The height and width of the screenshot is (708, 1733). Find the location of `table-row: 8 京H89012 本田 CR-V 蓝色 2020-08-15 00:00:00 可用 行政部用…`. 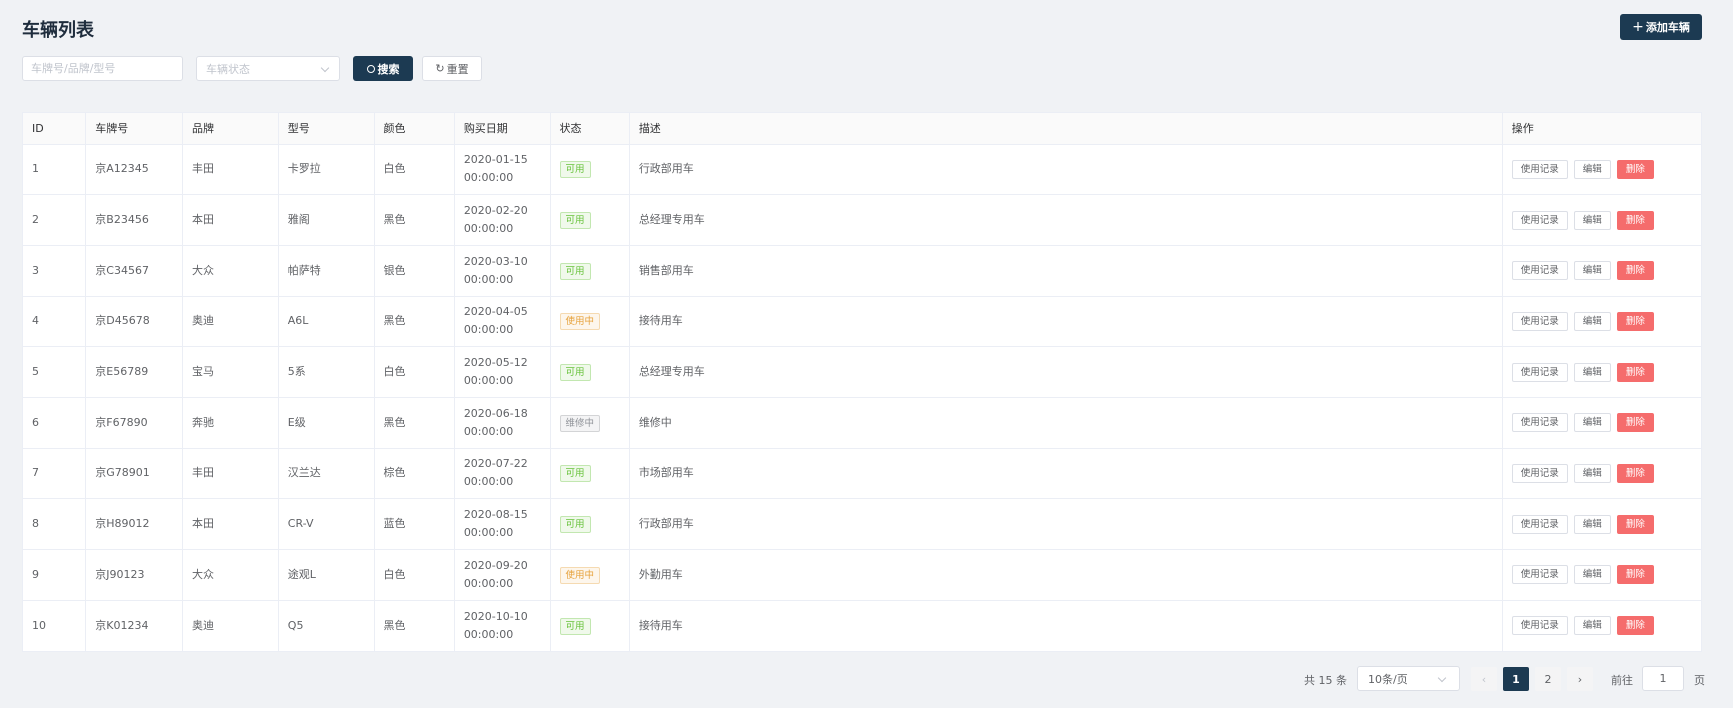

table-row: 8 京H89012 本田 CR-V 蓝色 2020-08-15 00:00:00 可用 行政部用… is located at coordinates (862, 524).